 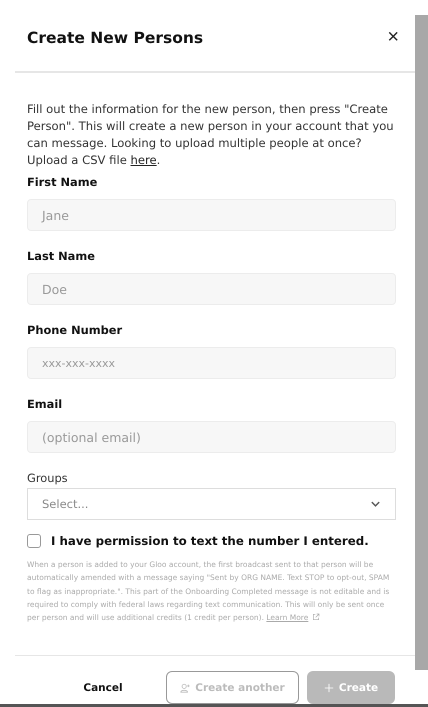 What do you see at coordinates (375, 504) in the screenshot?
I see `chevron-down-icon` at bounding box center [375, 504].